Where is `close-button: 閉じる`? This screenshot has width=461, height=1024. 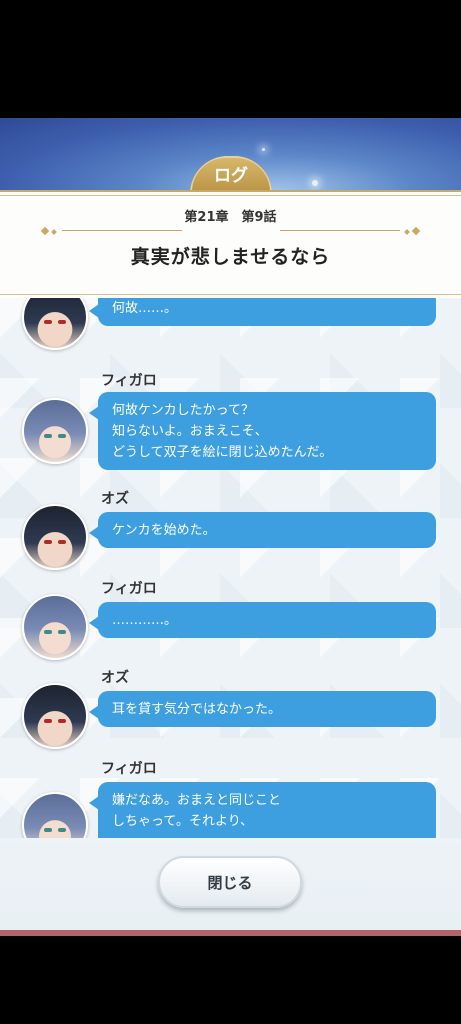
close-button: 閉じる is located at coordinates (230, 882).